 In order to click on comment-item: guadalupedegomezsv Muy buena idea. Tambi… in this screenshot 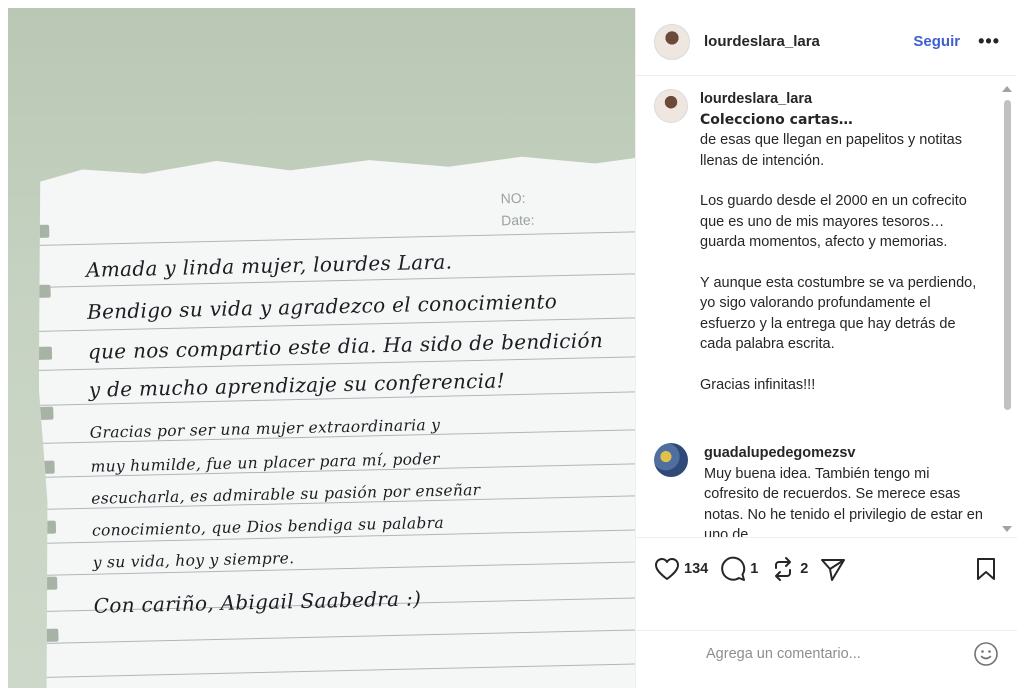, I will do `click(826, 490)`.